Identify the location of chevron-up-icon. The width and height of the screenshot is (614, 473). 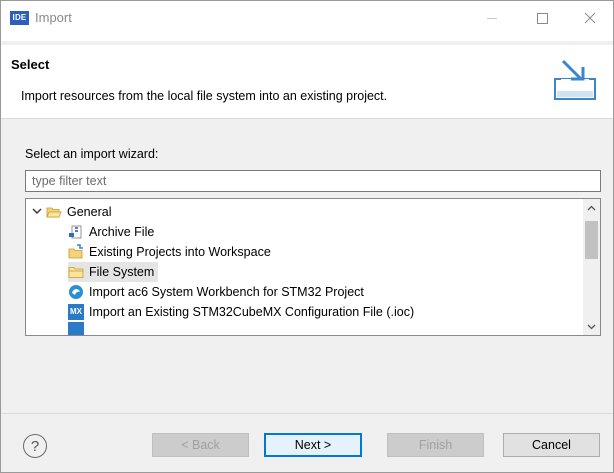
(591, 207).